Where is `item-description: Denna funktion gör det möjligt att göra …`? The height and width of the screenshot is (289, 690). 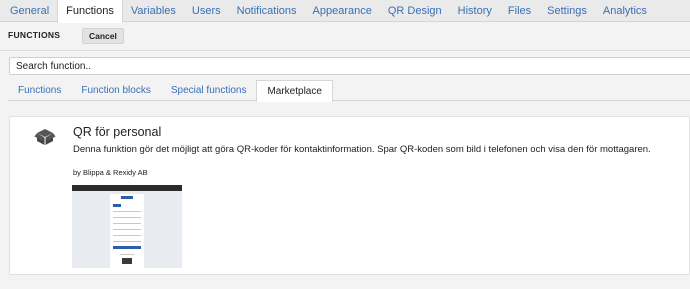 item-description: Denna funktion gör det möjligt att göra … is located at coordinates (362, 149).